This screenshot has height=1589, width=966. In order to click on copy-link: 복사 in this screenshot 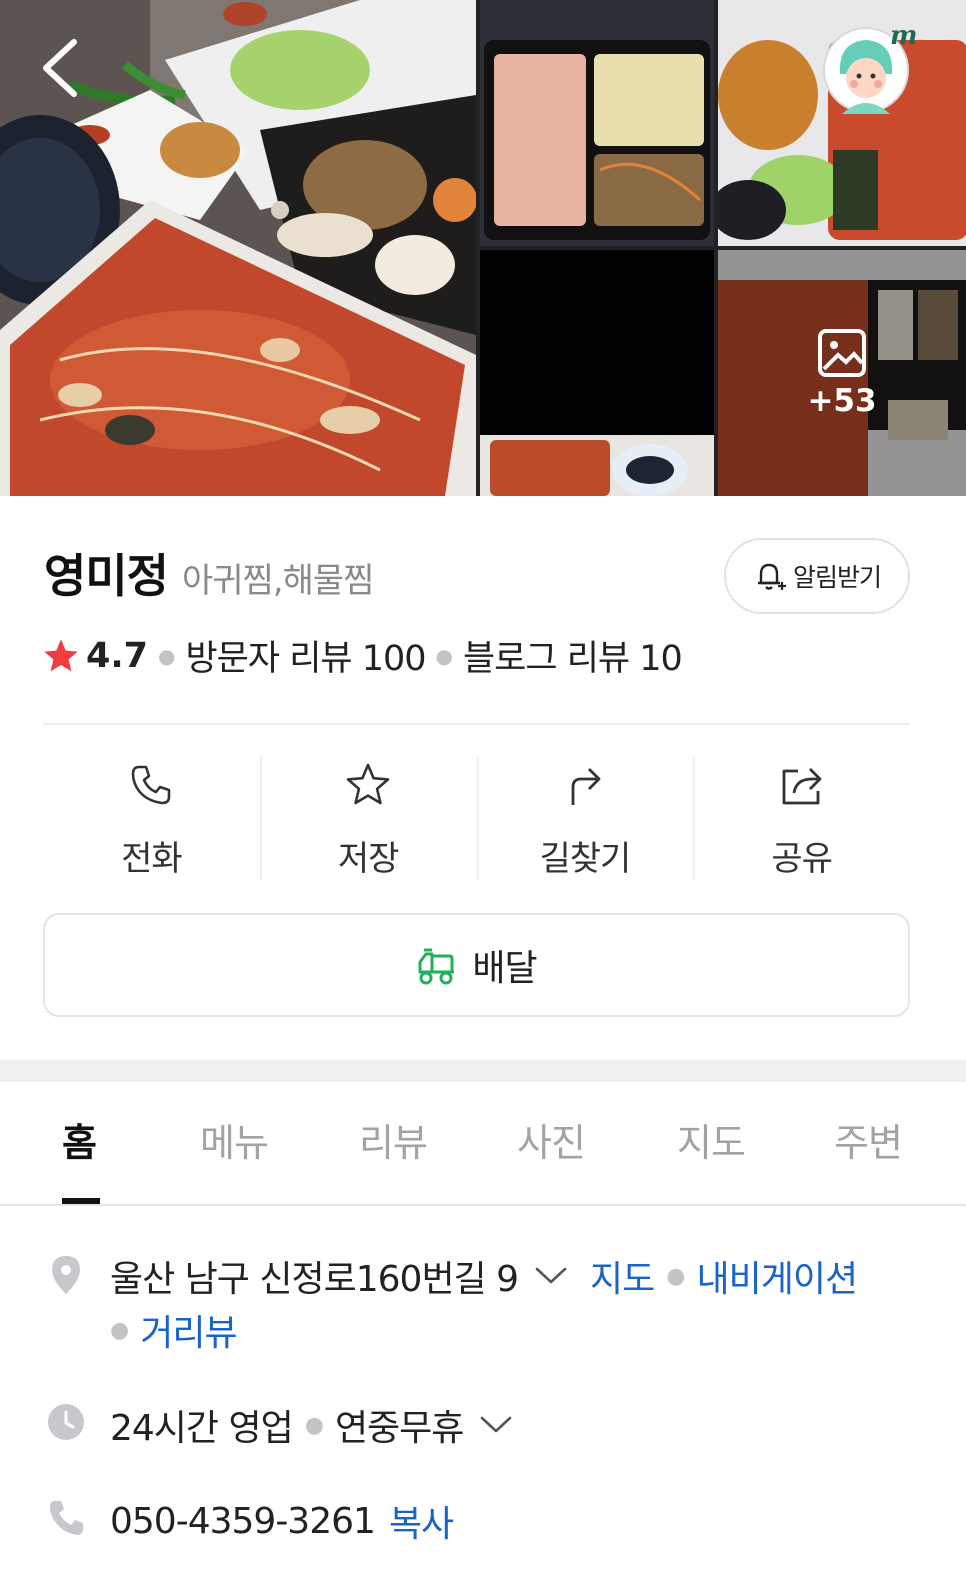, I will do `click(421, 1521)`.